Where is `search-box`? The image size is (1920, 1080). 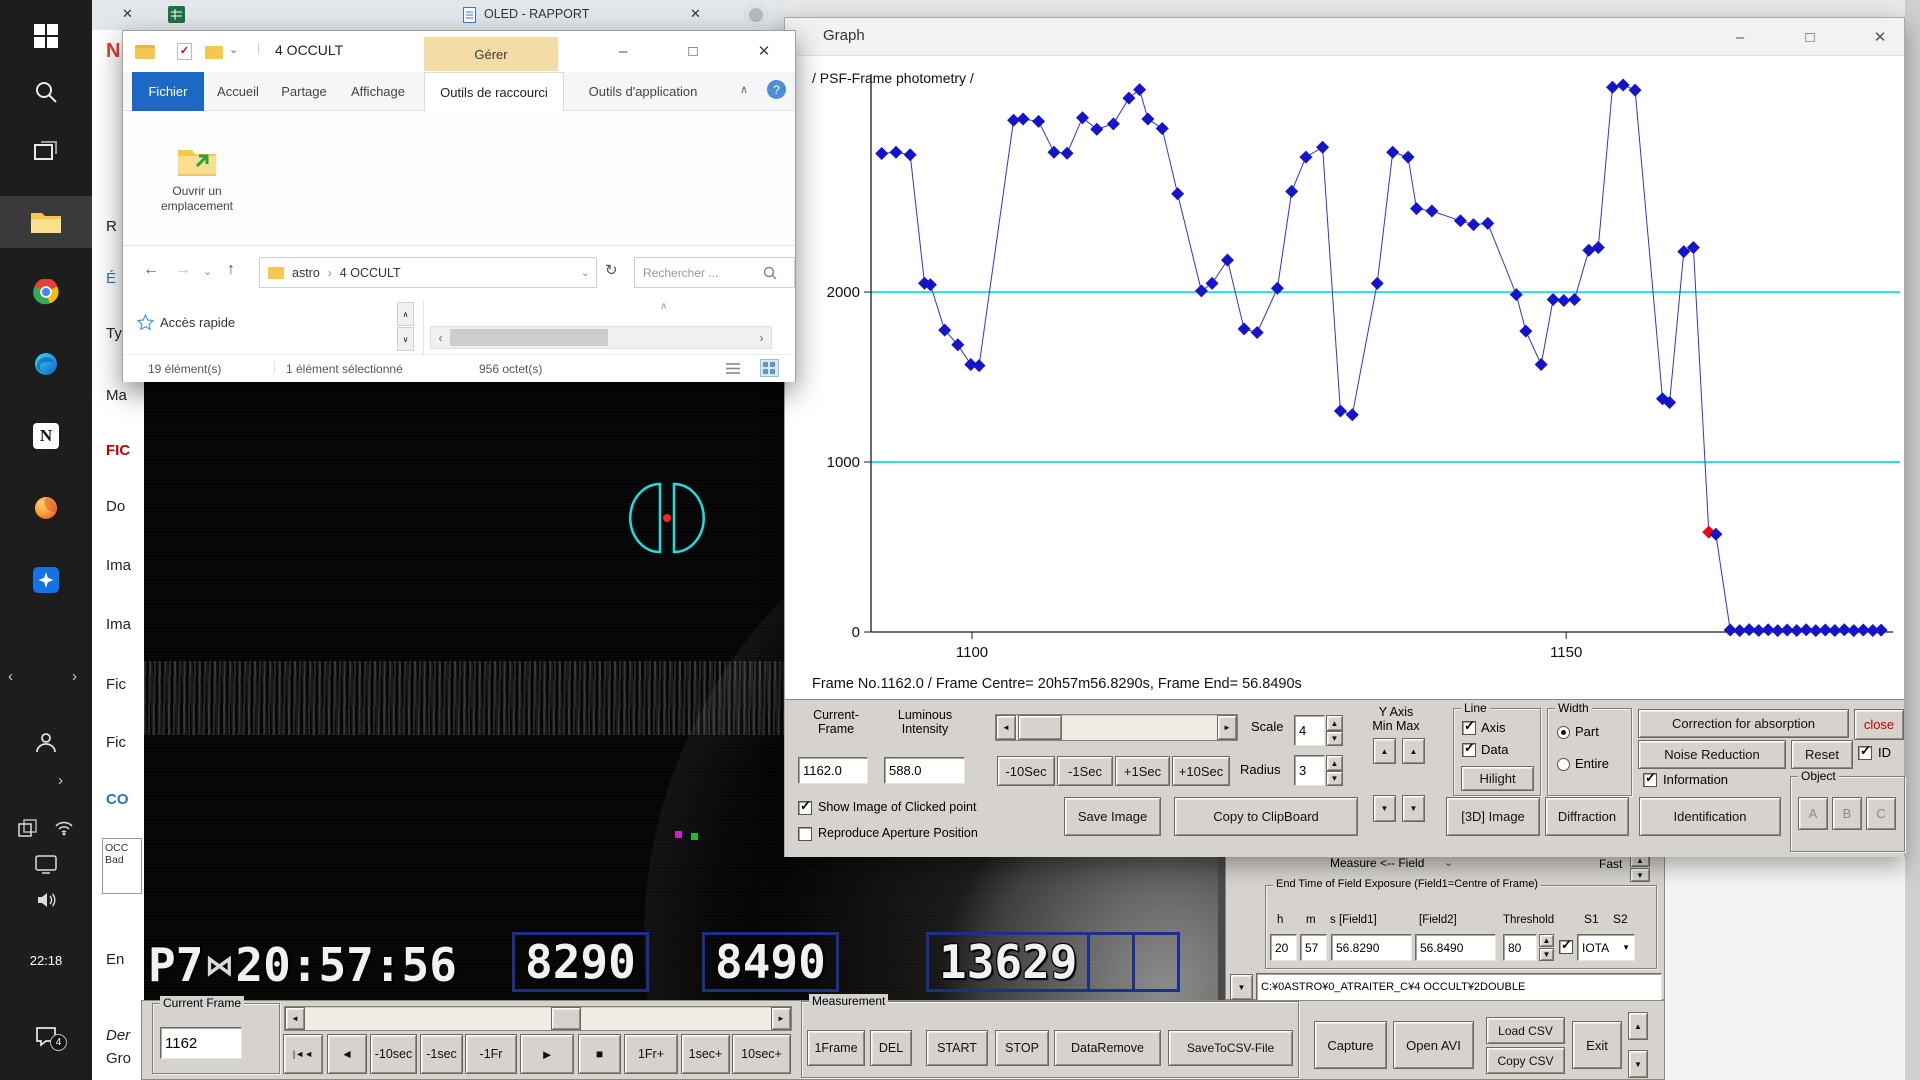 search-box is located at coordinates (714, 272).